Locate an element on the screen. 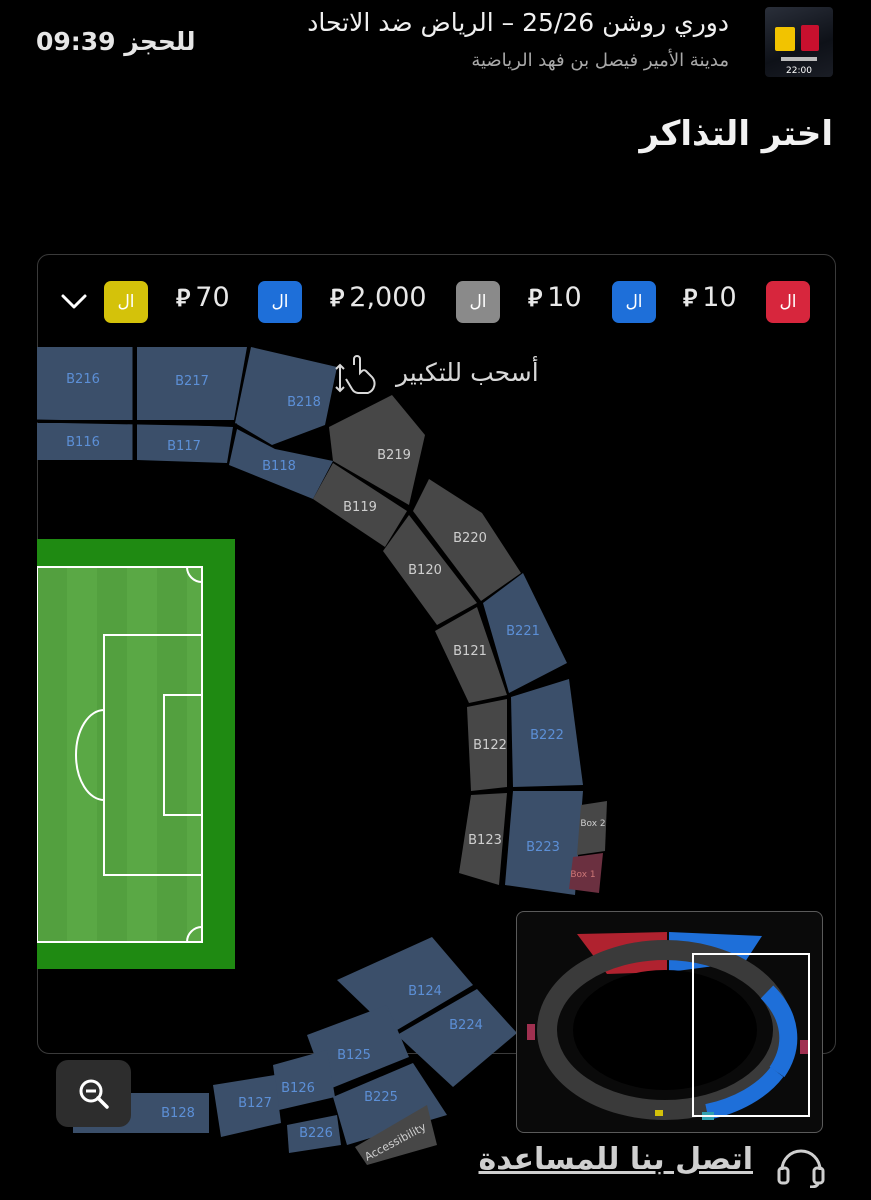 Image resolution: width=871 pixels, height=1200 pixels. section-B126 is located at coordinates (304, 1080).